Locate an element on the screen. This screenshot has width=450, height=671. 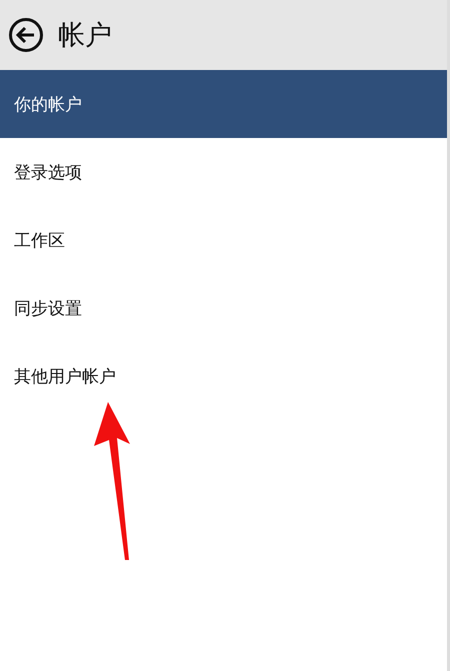
back-button is located at coordinates (26, 35).